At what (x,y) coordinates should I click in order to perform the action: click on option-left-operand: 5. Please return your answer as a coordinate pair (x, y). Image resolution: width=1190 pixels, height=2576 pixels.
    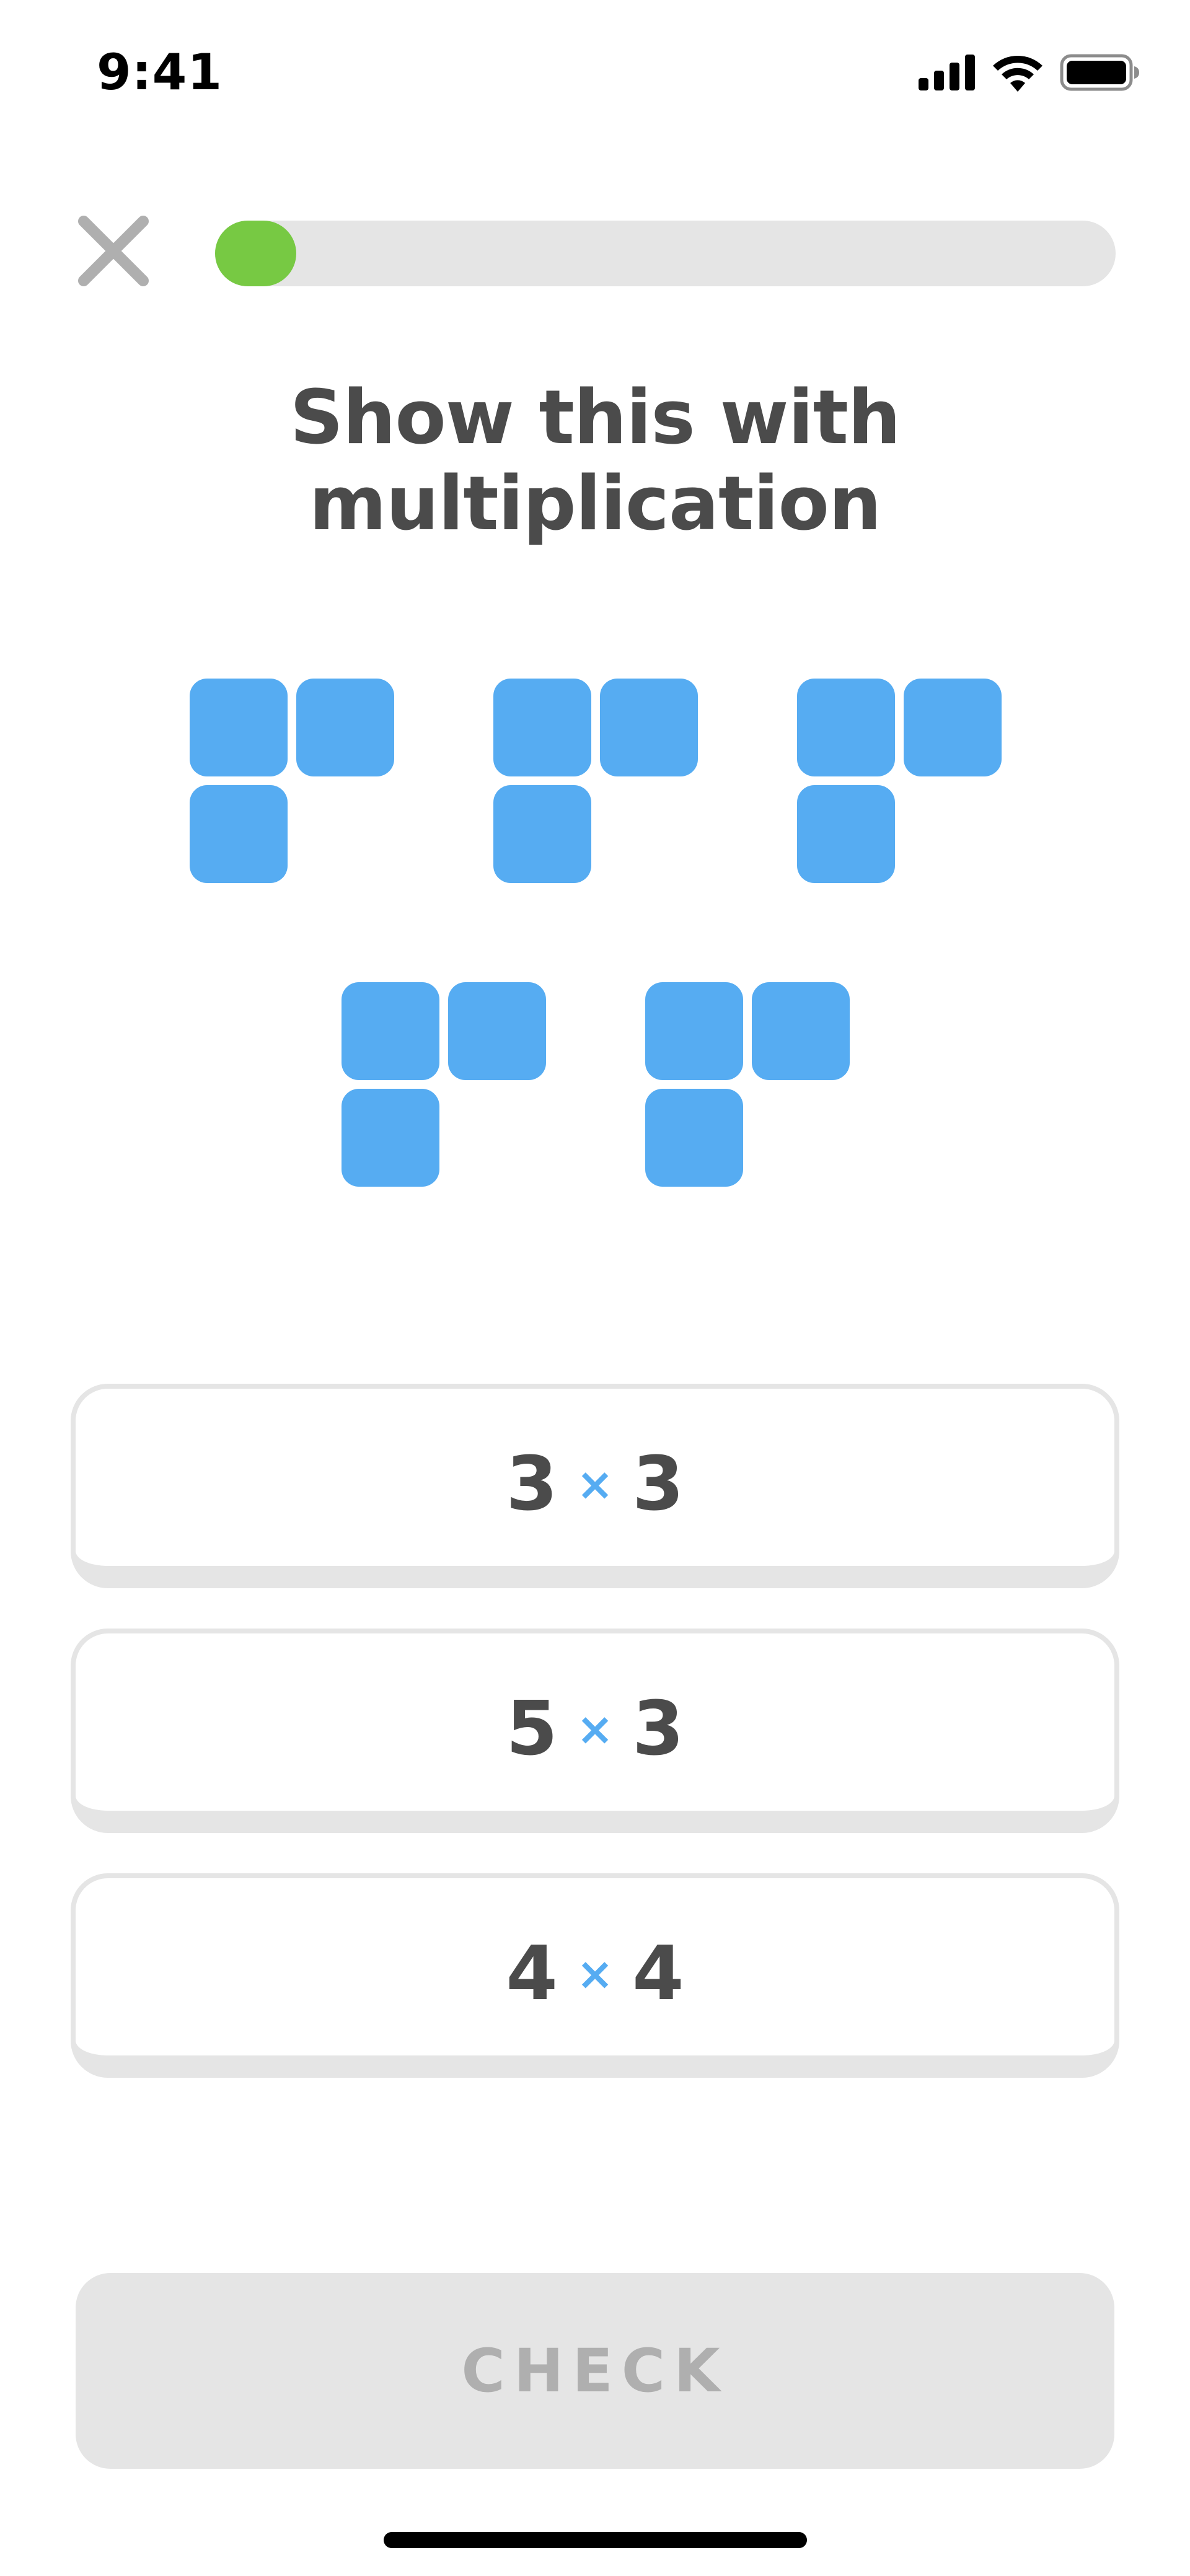
    Looking at the image, I should click on (532, 1729).